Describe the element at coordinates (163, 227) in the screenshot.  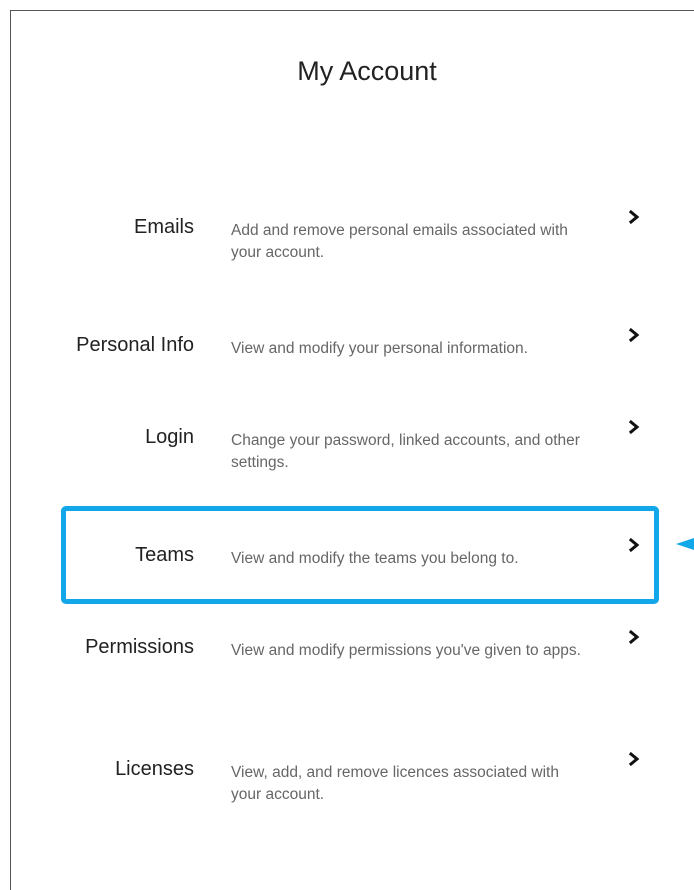
I see `row-label: Emails` at that location.